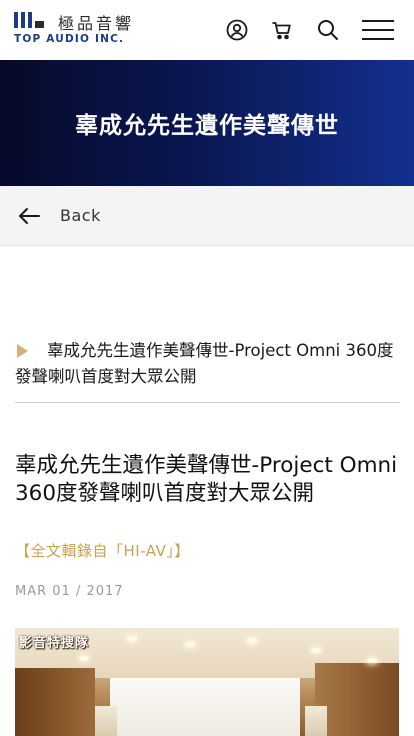 This screenshot has width=414, height=736. Describe the element at coordinates (237, 30) in the screenshot. I see `user-icon` at that location.